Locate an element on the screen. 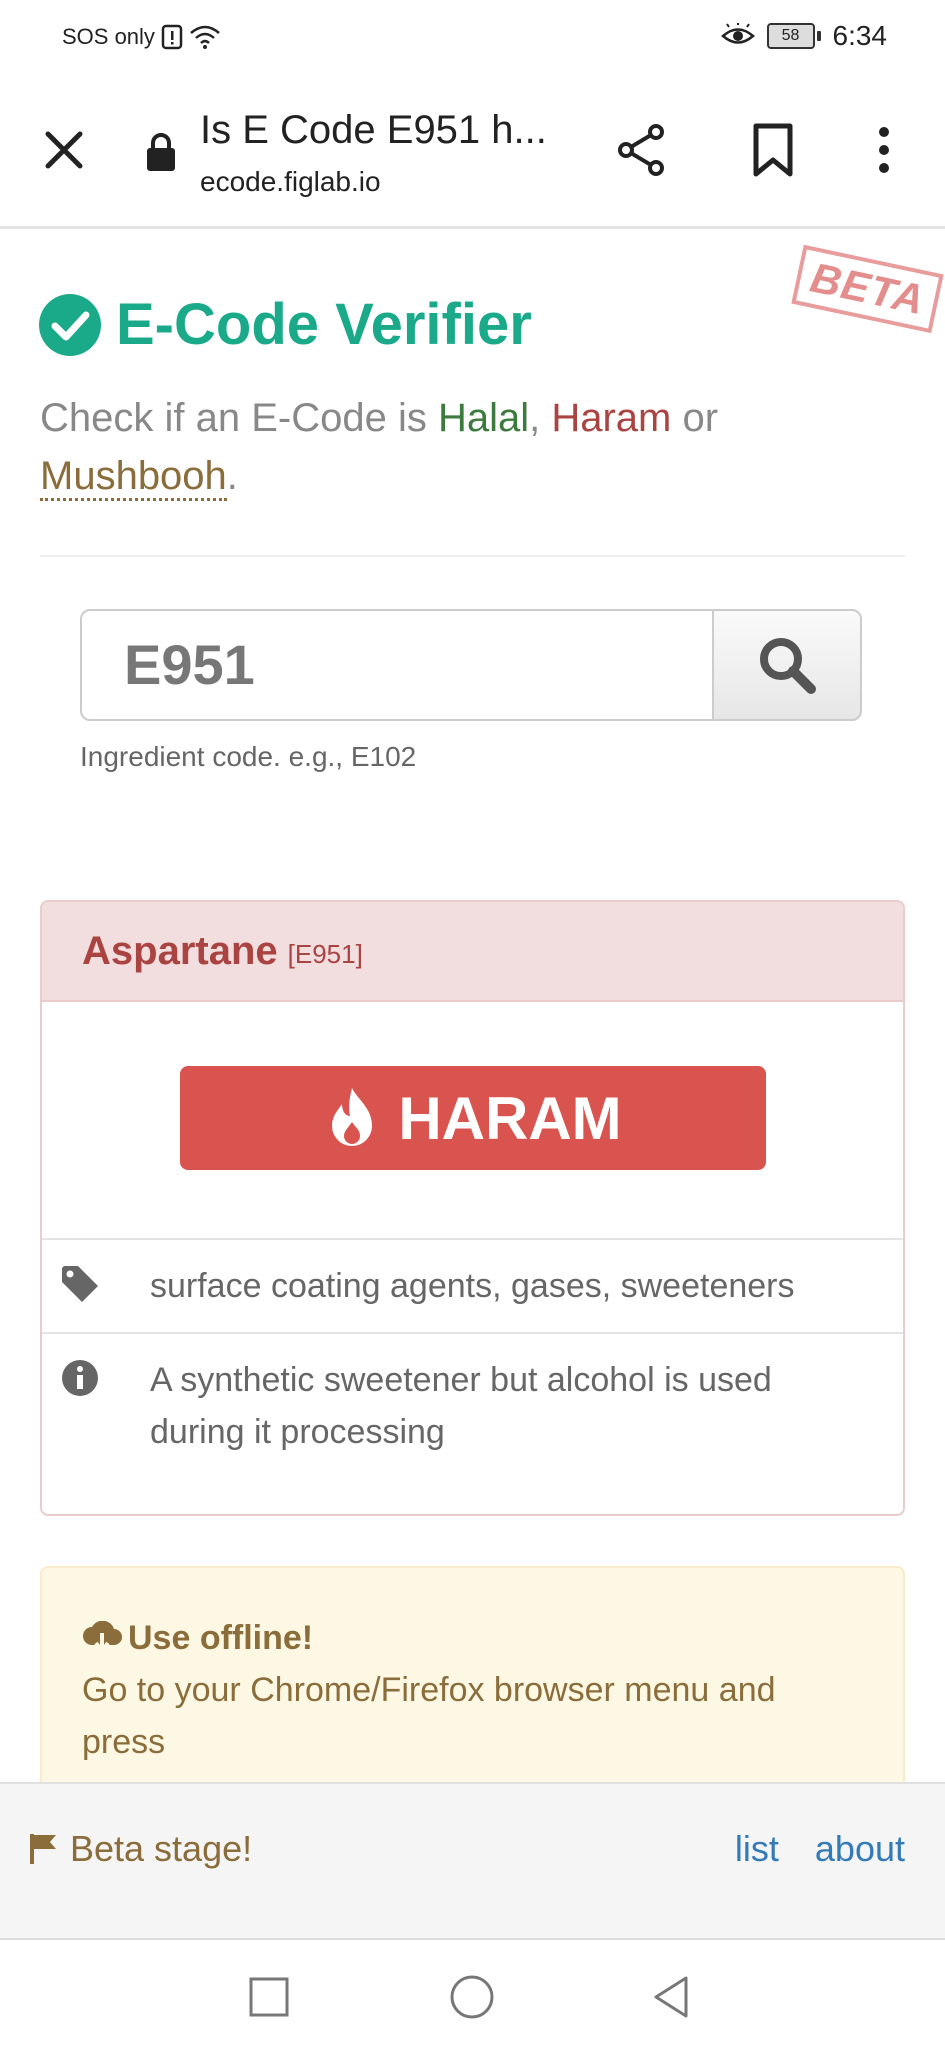  status-left: SOS only is located at coordinates (141, 37).